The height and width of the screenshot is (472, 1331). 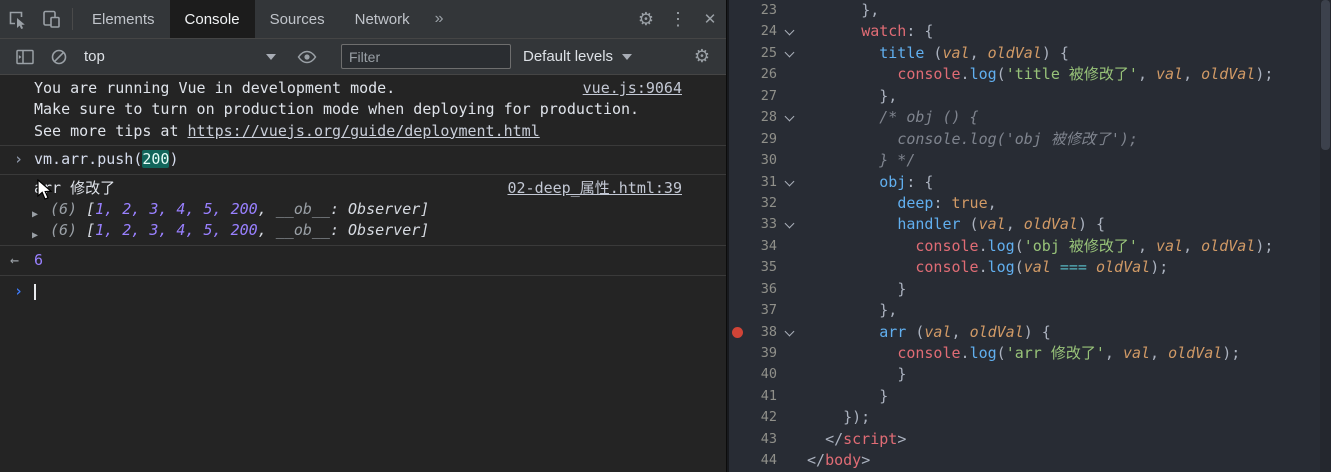 I want to click on device-toolbar-icon, so click(x=51, y=19).